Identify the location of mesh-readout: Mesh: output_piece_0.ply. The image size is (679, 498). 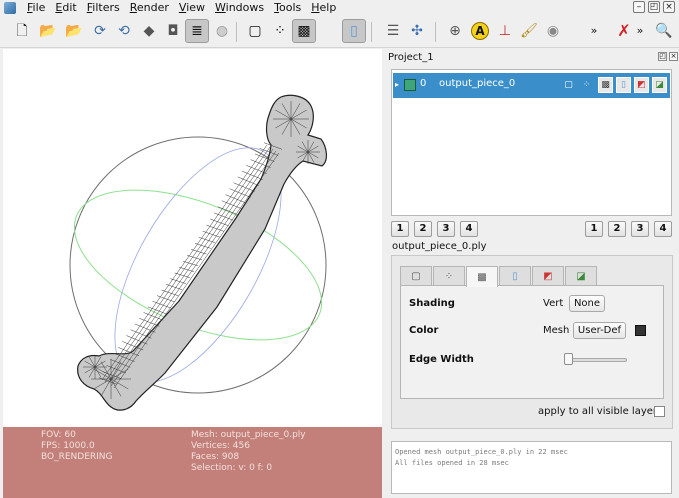
(248, 435).